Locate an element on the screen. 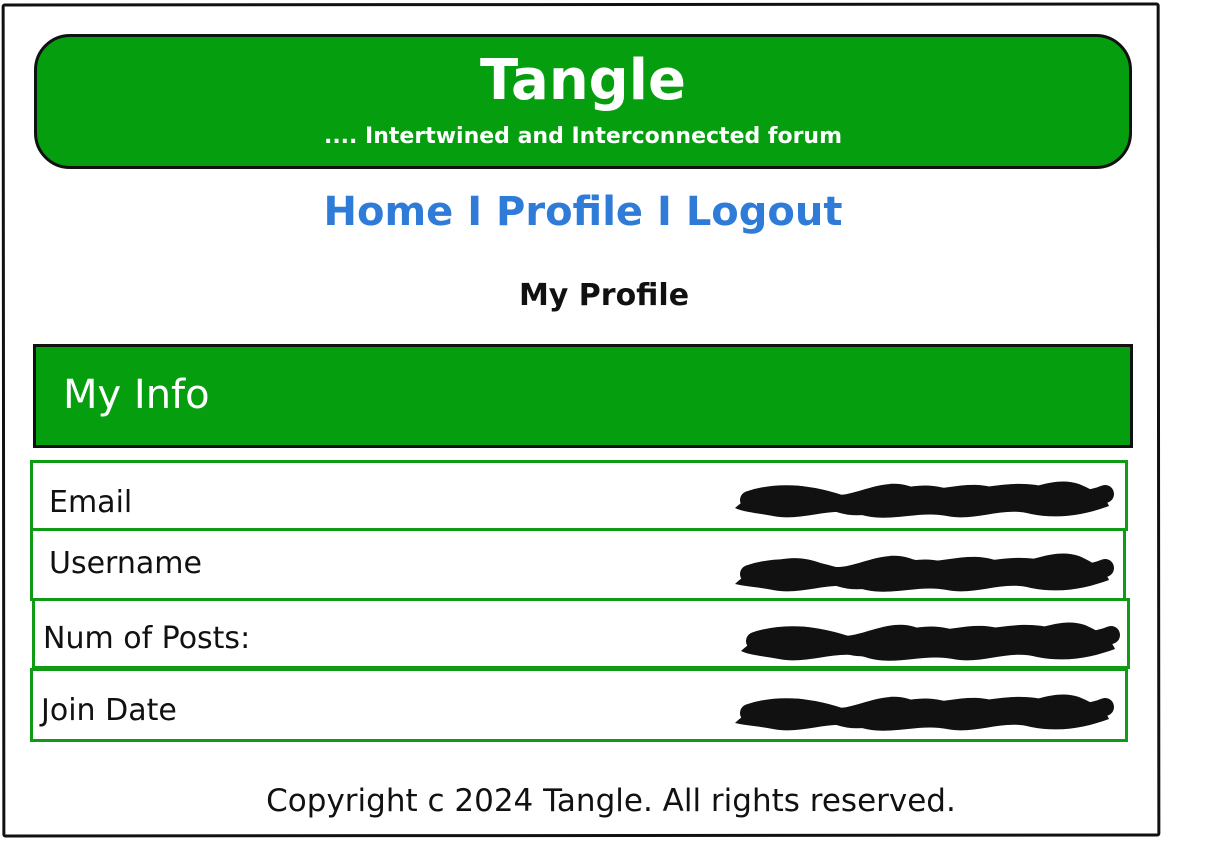  main-navigation: Home I Profile I Logout is located at coordinates (583, 212).